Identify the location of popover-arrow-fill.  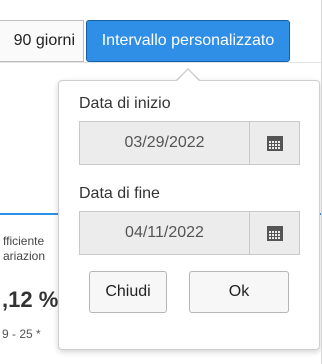
(188, 75).